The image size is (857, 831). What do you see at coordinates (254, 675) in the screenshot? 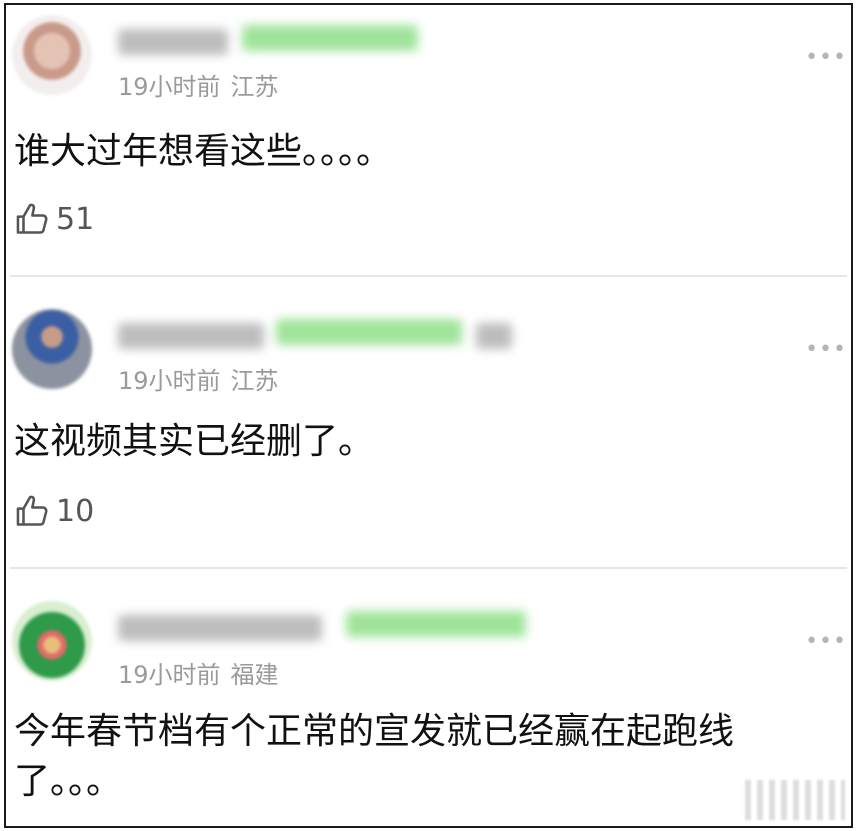
I see `comment-location: 福建` at bounding box center [254, 675].